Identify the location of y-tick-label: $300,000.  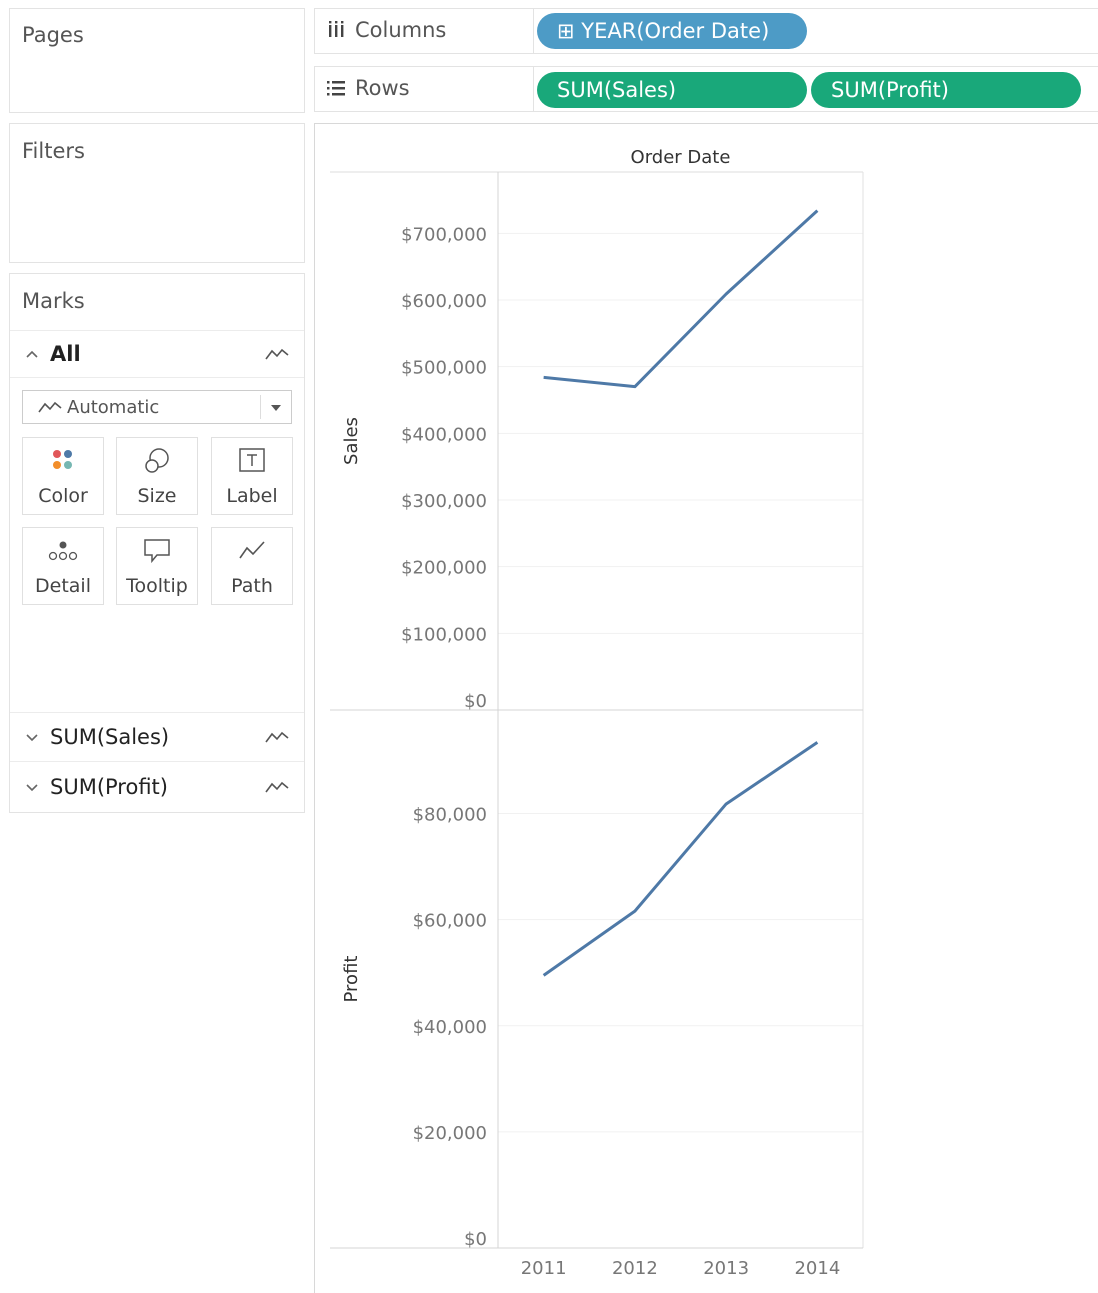
(444, 501).